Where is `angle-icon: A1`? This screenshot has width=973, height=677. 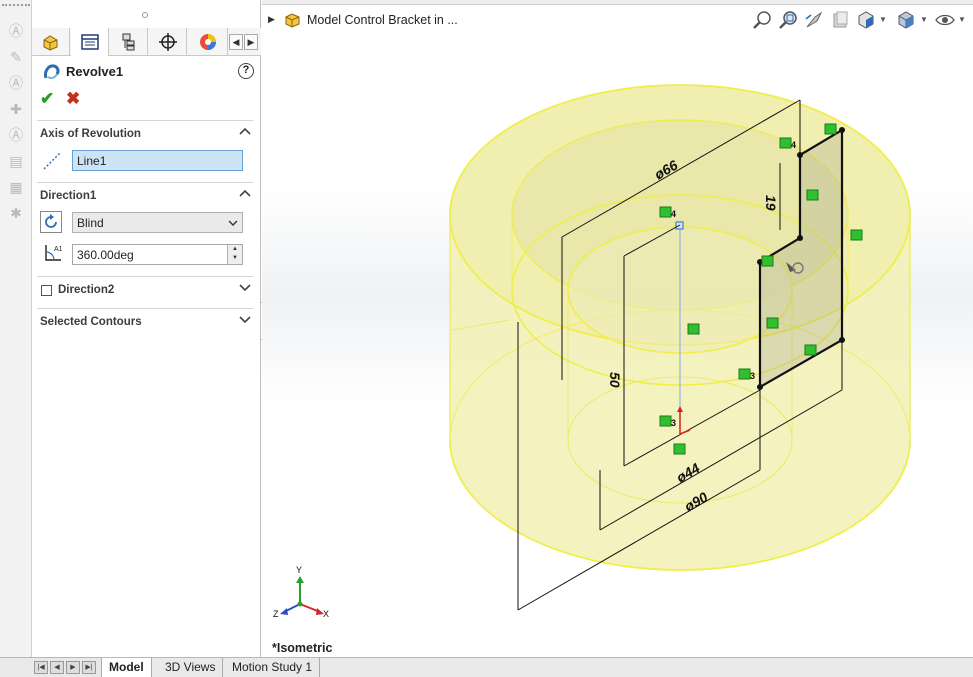 angle-icon: A1 is located at coordinates (54, 253).